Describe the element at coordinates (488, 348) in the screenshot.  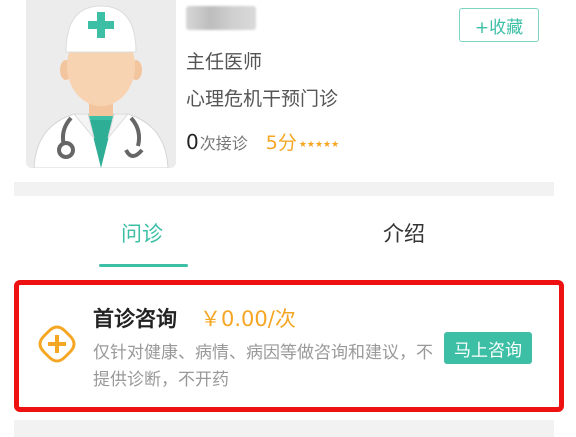
I see `consult-now-button: 马上咨询` at that location.